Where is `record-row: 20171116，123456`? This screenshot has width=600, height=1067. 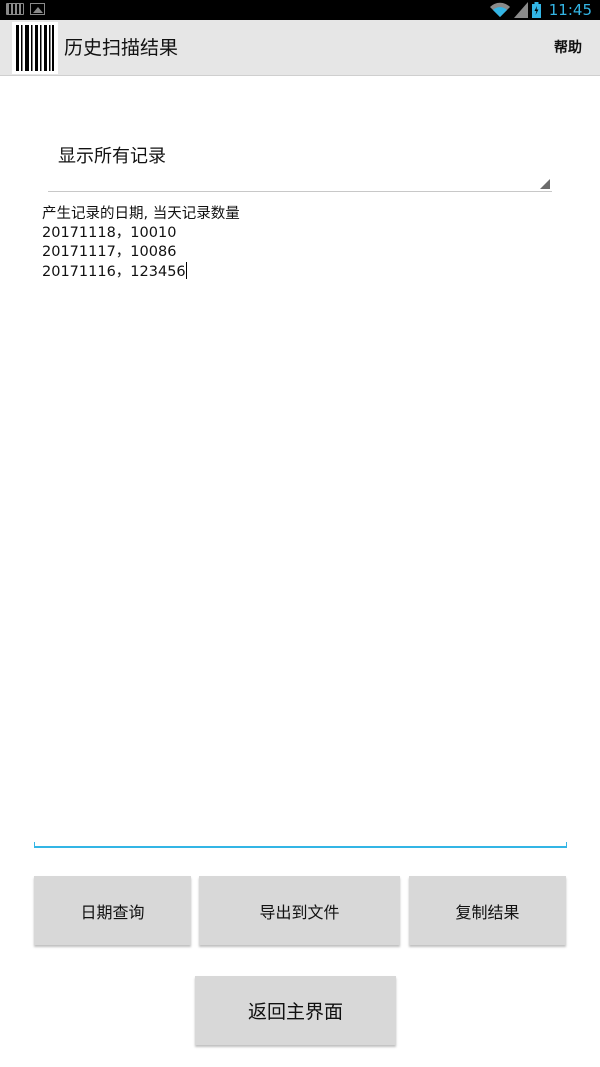 record-row: 20171116，123456 is located at coordinates (114, 272).